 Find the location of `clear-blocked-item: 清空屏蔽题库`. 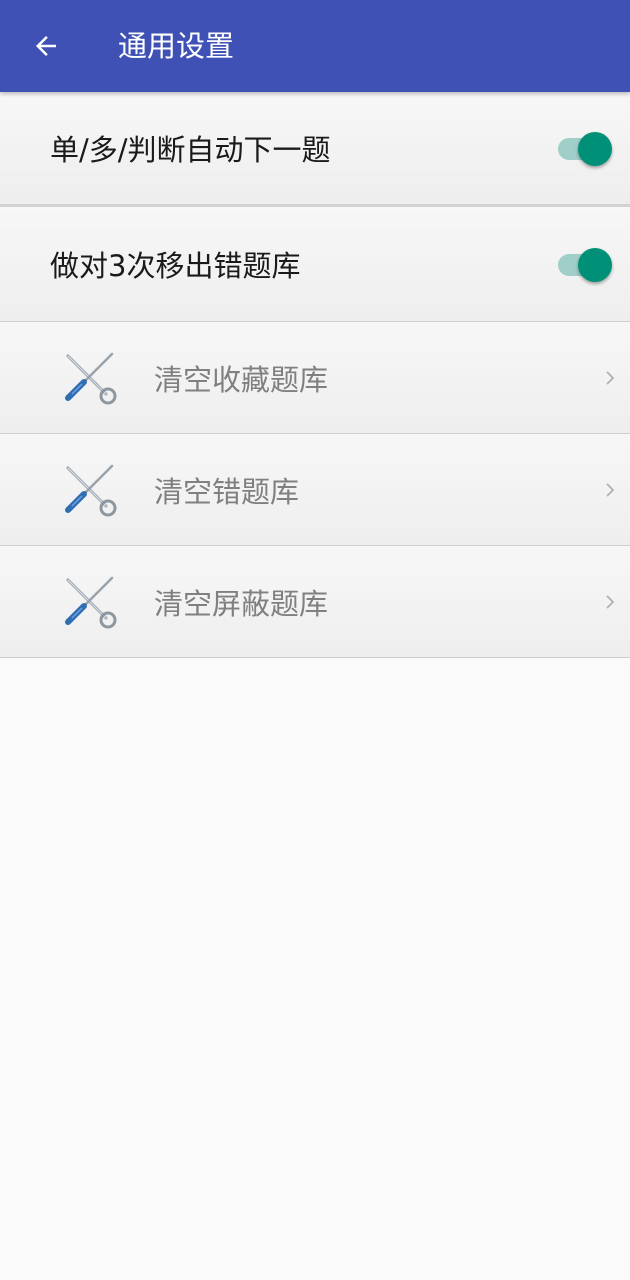

clear-blocked-item: 清空屏蔽题库 is located at coordinates (315, 602).